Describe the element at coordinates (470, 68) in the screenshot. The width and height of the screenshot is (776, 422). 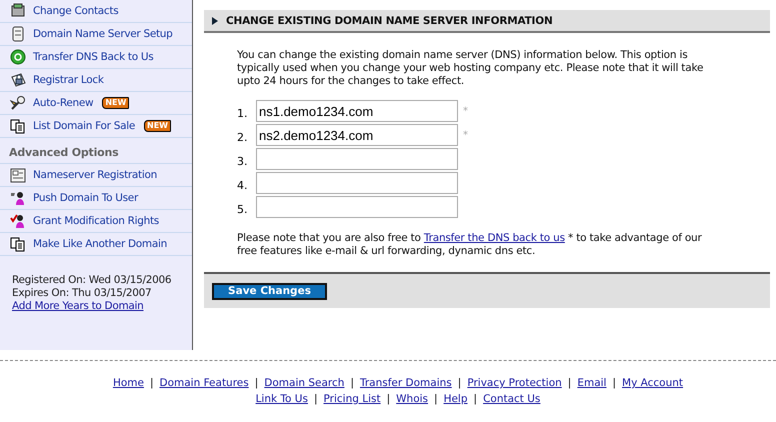
I see `intro-text: You can change the existing domain name server (DNS) information below. This option is typically used when you change your web hosting company etc. Please note that it will take upto 24 hours for the changes to take effect.` at that location.